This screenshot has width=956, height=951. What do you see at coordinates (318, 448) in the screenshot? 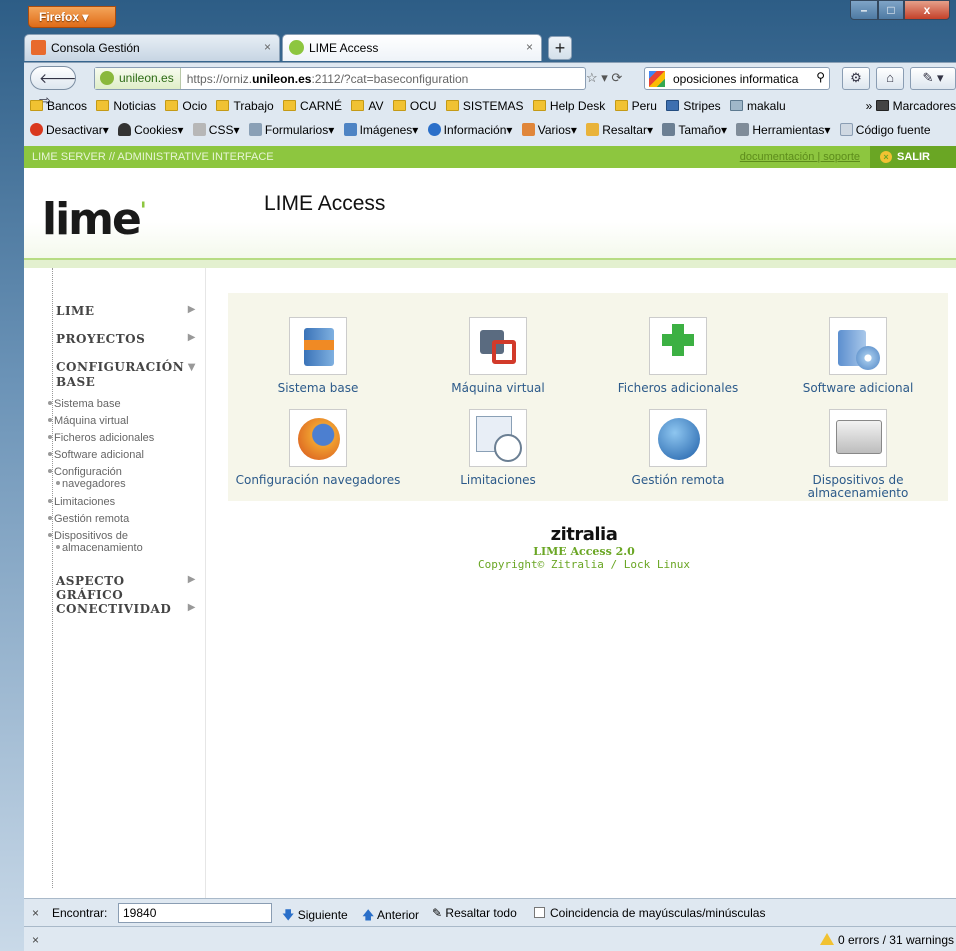
I see `grid-item-configuracion-navegadores: Configuración navegadores` at bounding box center [318, 448].